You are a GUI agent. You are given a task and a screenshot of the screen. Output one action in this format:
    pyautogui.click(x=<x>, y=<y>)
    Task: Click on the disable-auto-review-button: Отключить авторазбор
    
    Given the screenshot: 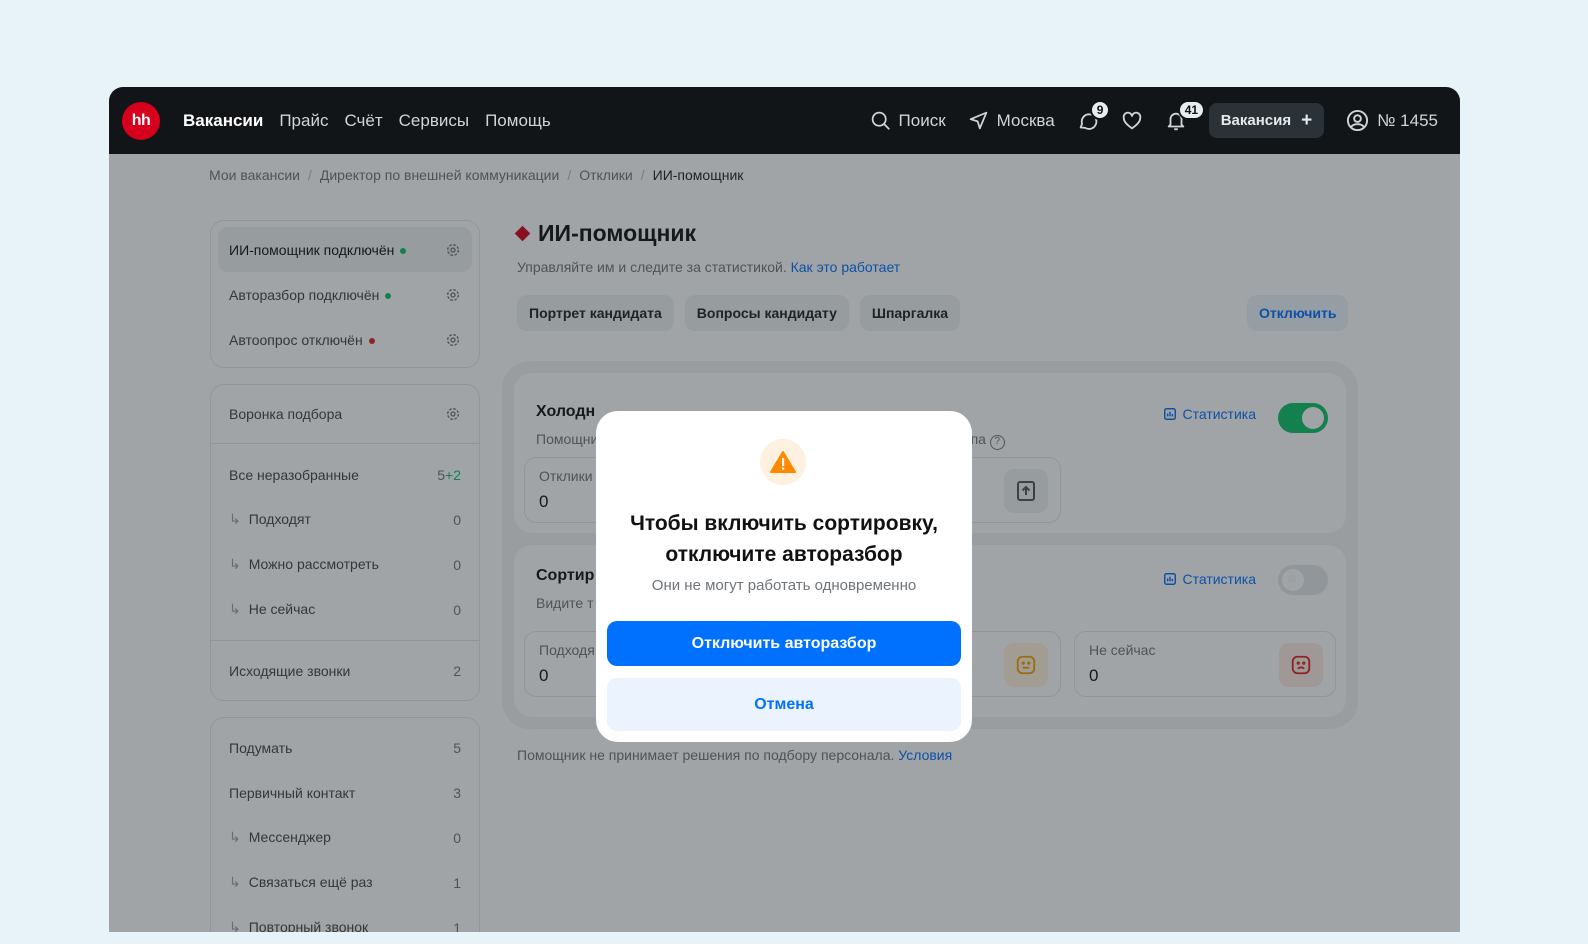 What is the action you would take?
    pyautogui.click(x=784, y=643)
    